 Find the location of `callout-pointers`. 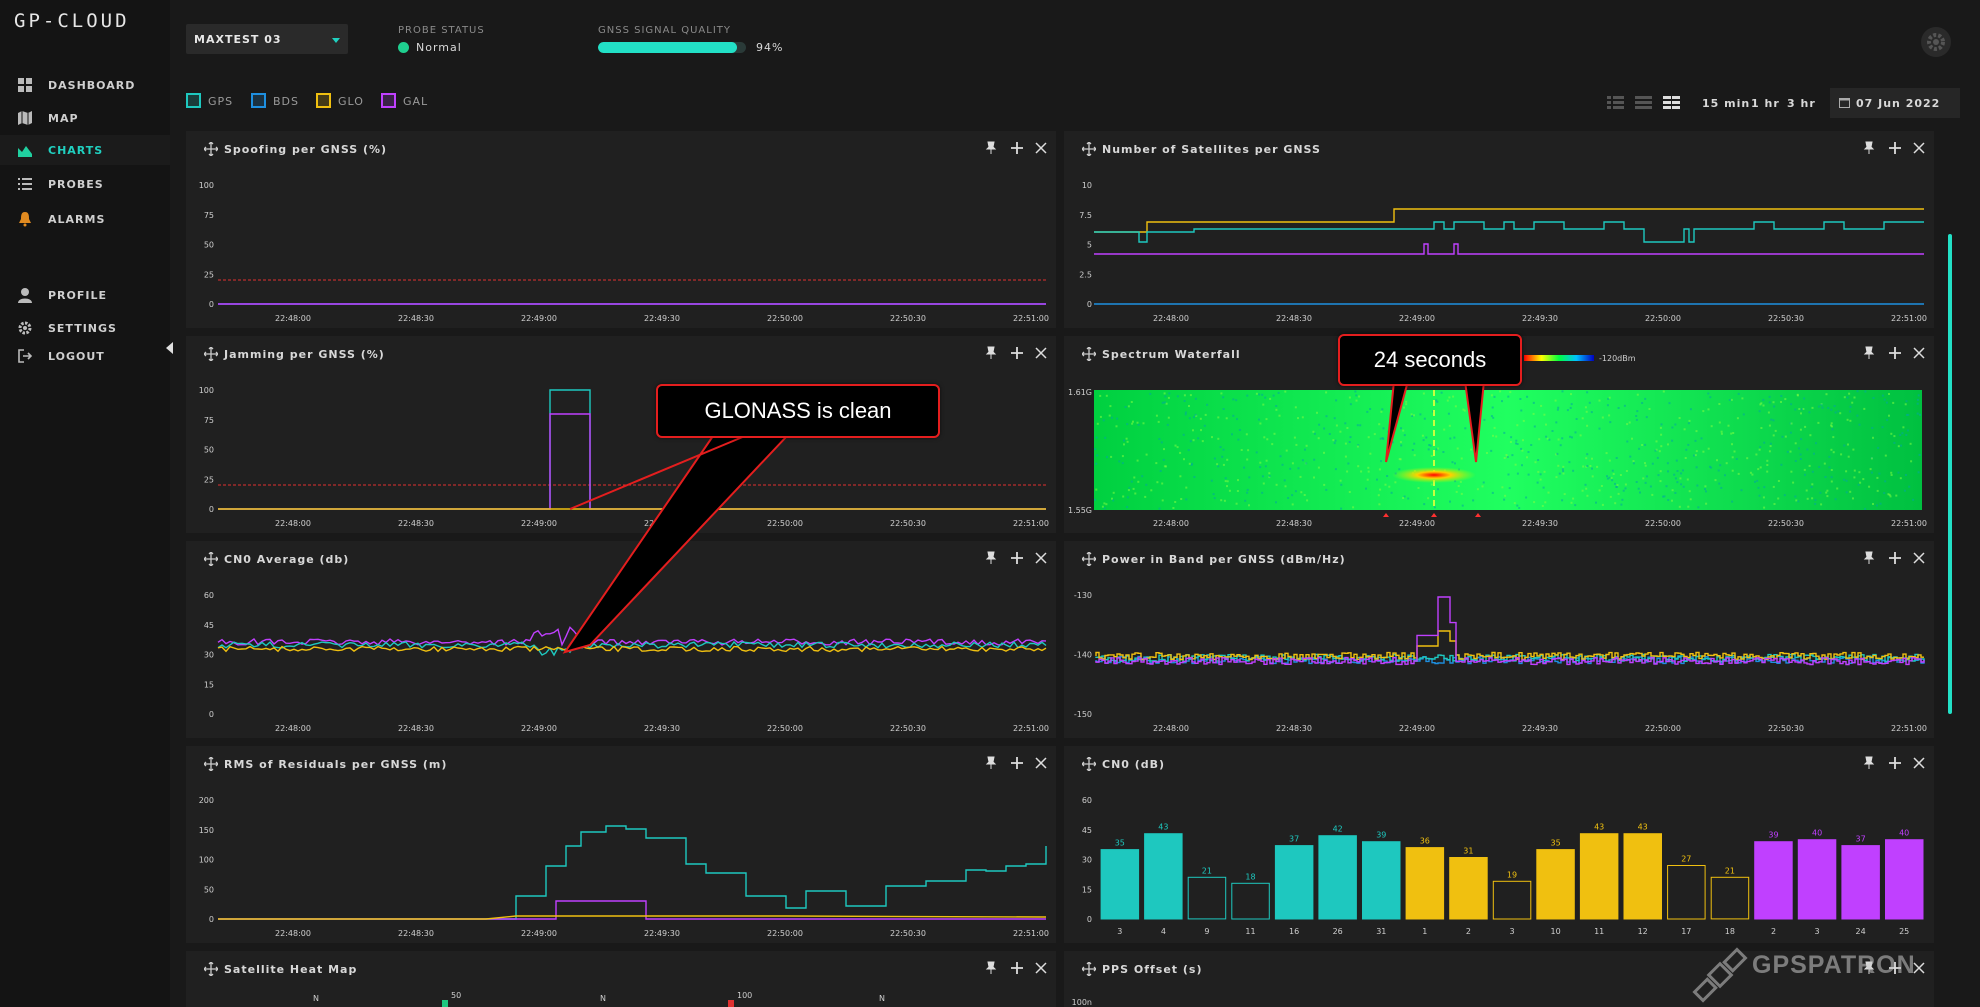

callout-pointers is located at coordinates (1024, 517).